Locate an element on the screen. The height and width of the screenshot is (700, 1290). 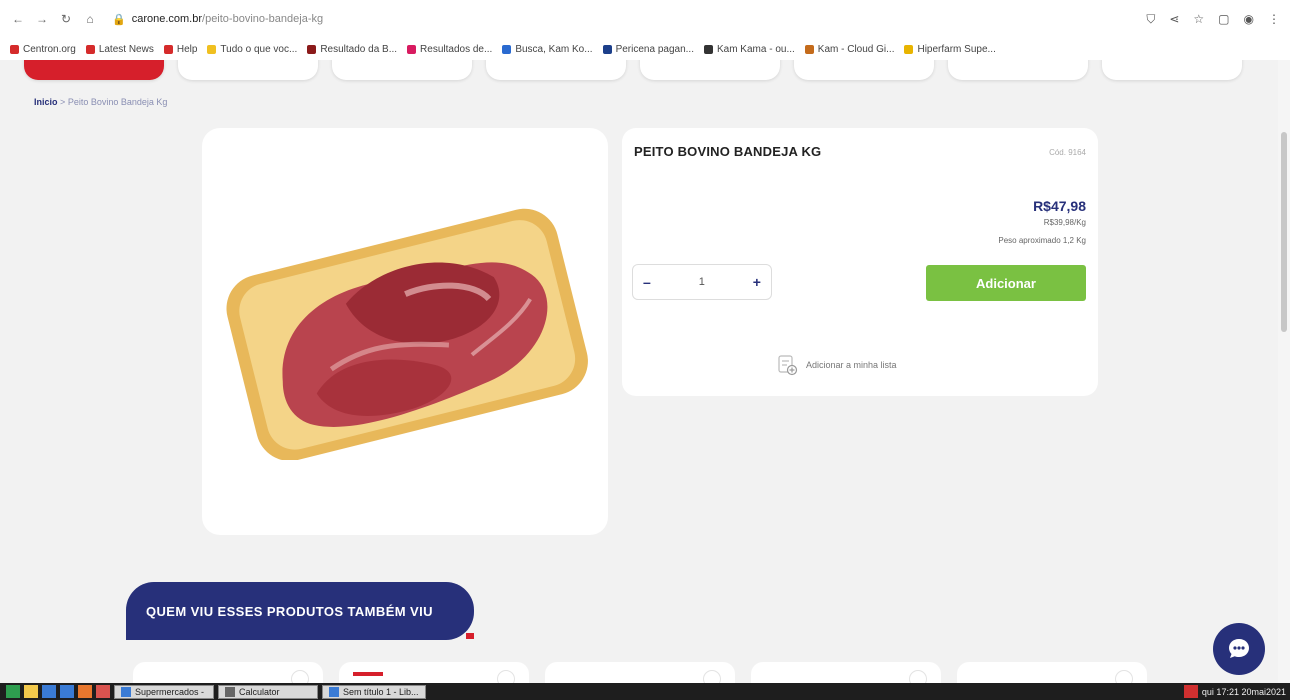
chat-bubble-icon is located at coordinates (1239, 648).